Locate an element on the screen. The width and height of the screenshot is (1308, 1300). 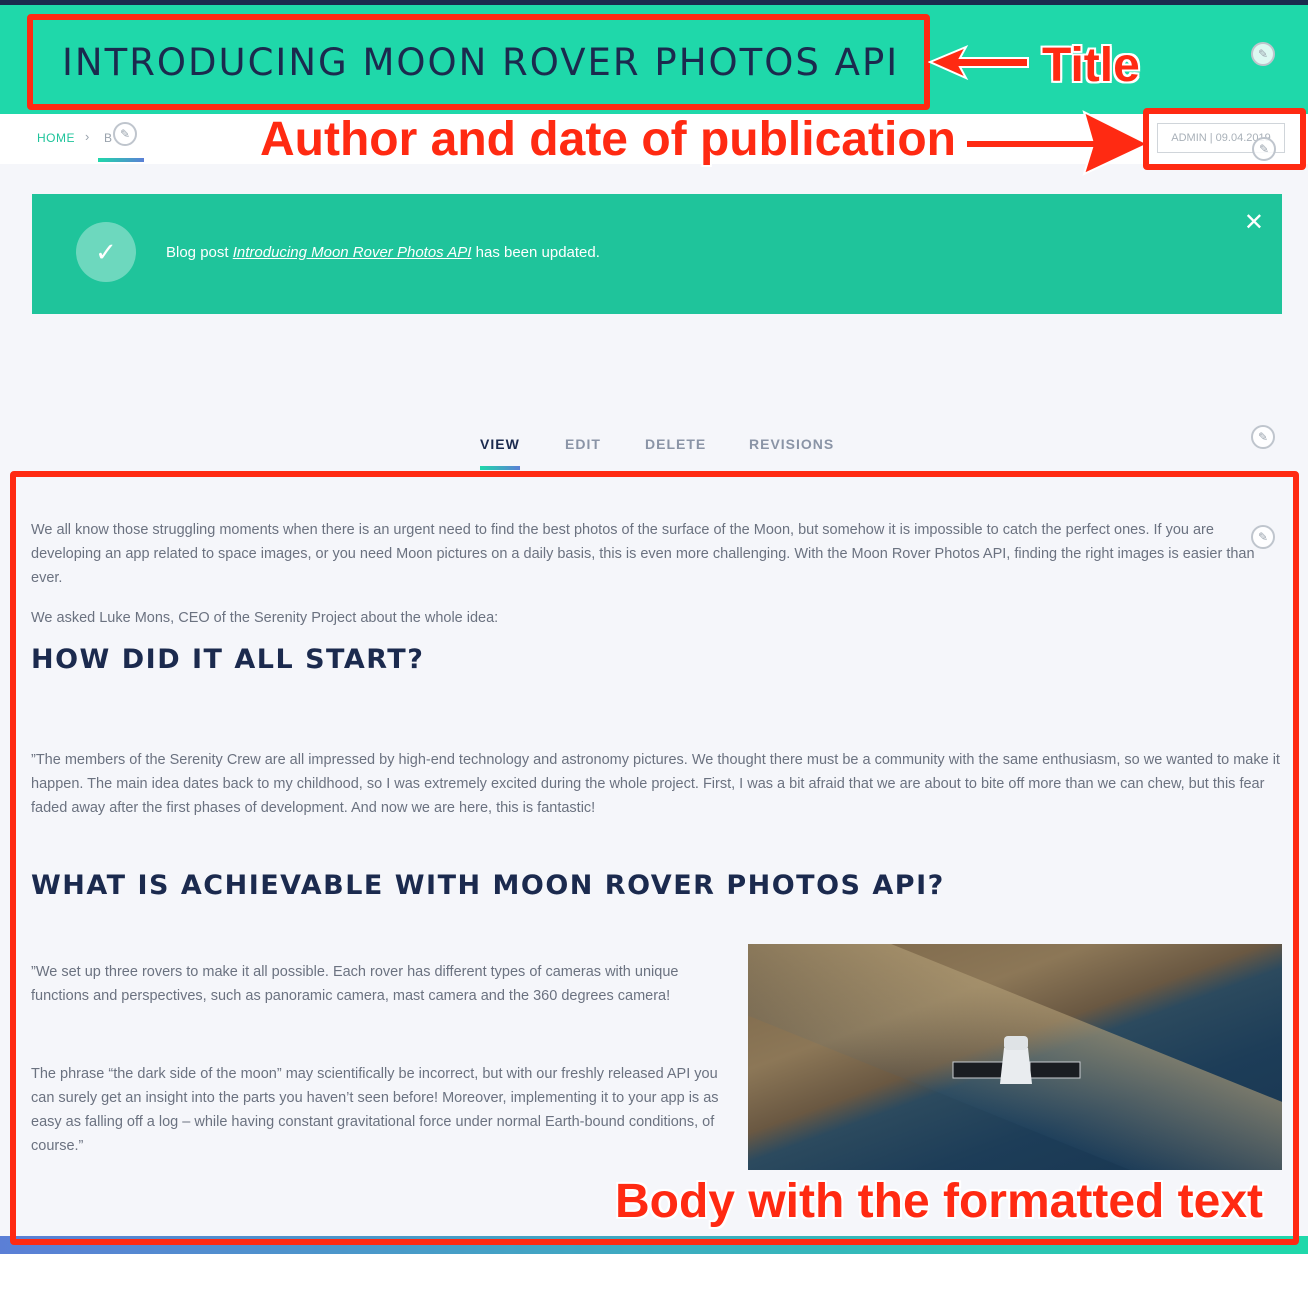
tab-view: VIEW is located at coordinates (500, 444).